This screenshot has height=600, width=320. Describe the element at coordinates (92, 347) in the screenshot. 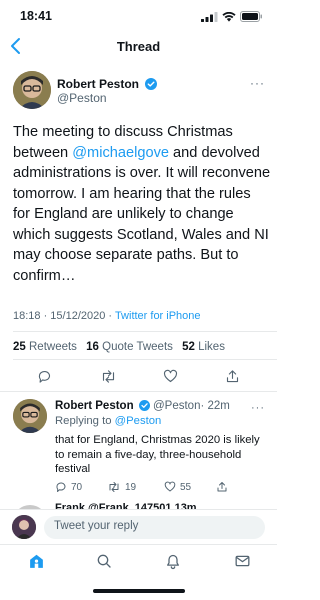

I see `quote-count: 16` at that location.